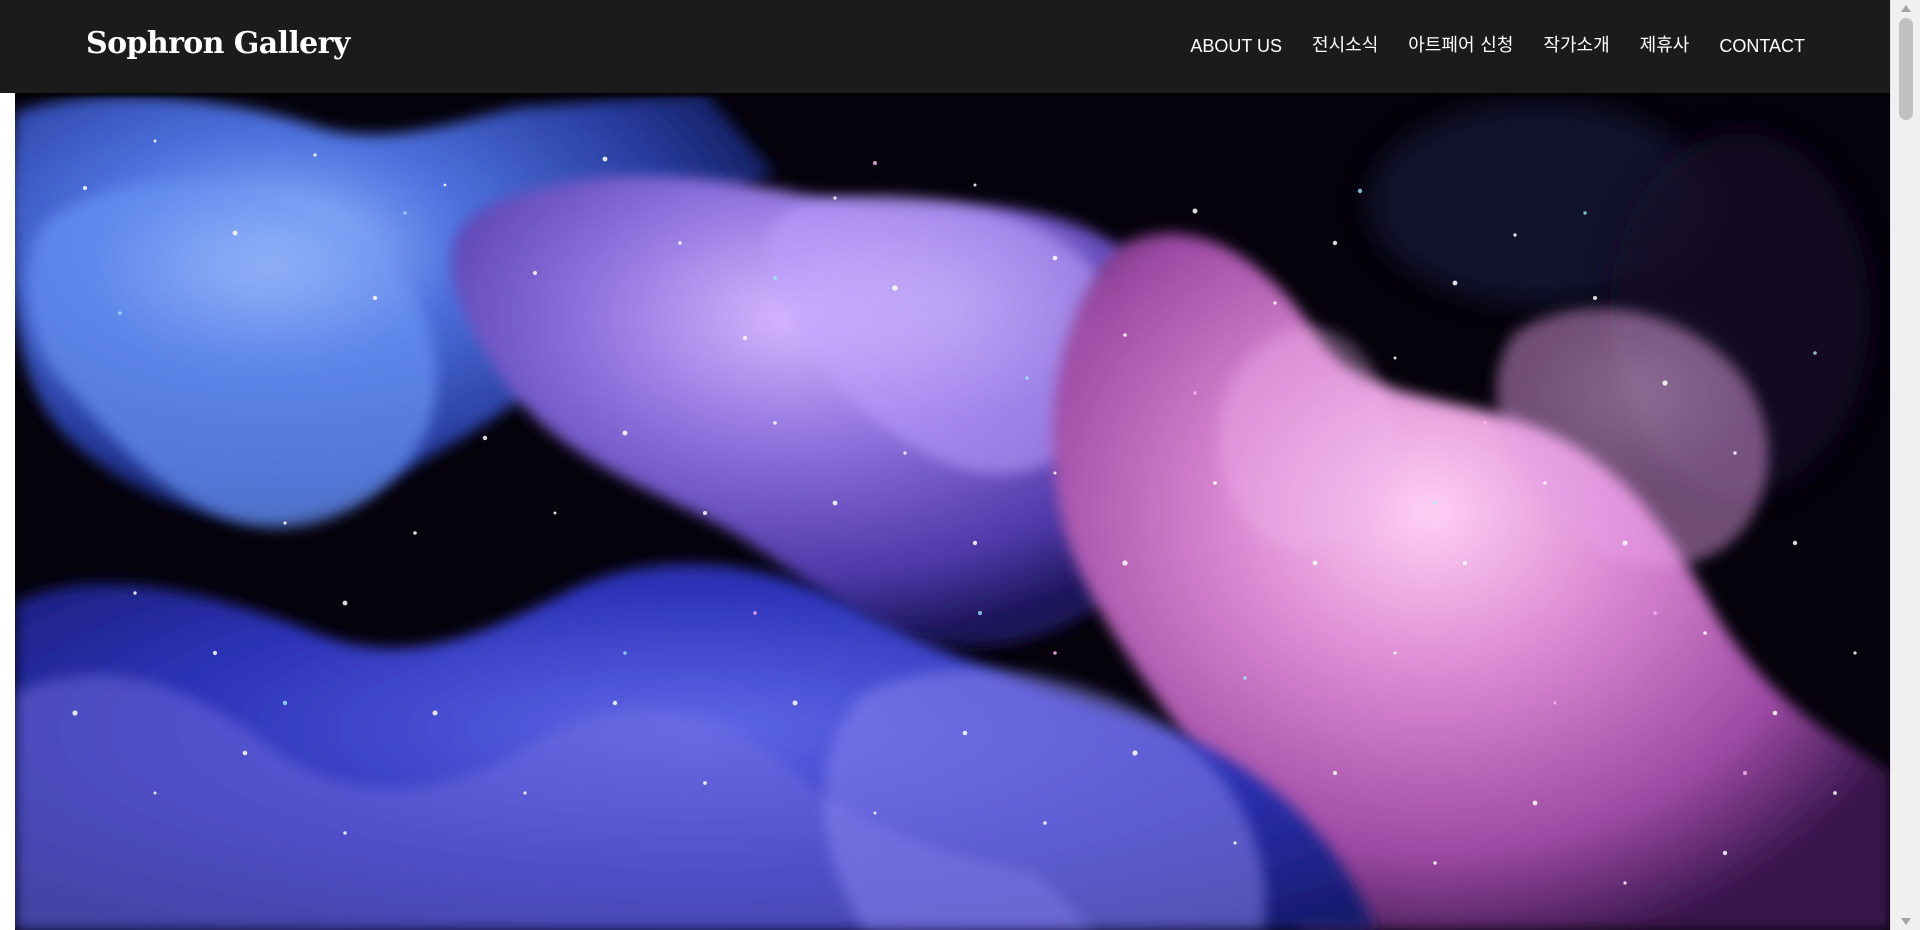  What do you see at coordinates (1236, 46) in the screenshot?
I see `nav-item-about-us: ABOUT US` at bounding box center [1236, 46].